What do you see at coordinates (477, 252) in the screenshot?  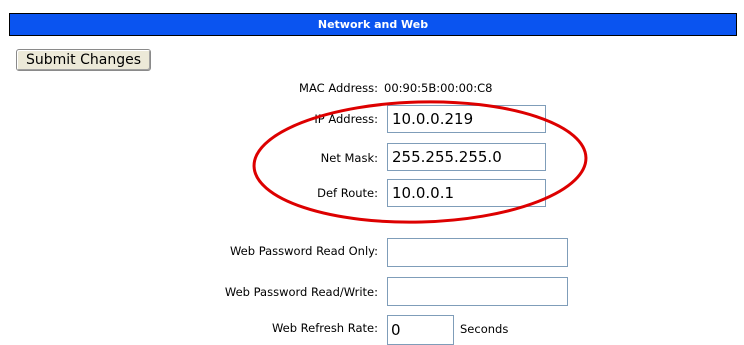 I see `web-password-read-only-input` at bounding box center [477, 252].